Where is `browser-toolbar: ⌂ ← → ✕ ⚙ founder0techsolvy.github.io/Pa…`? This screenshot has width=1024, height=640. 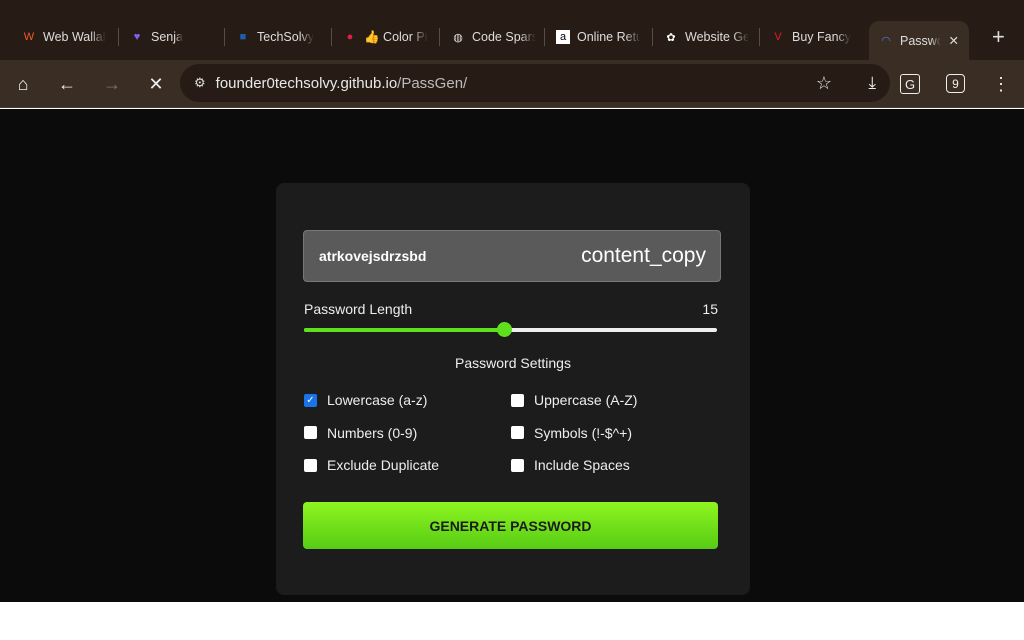 browser-toolbar: ⌂ ← → ✕ ⚙ founder0techsolvy.github.io/Pa… is located at coordinates (512, 84).